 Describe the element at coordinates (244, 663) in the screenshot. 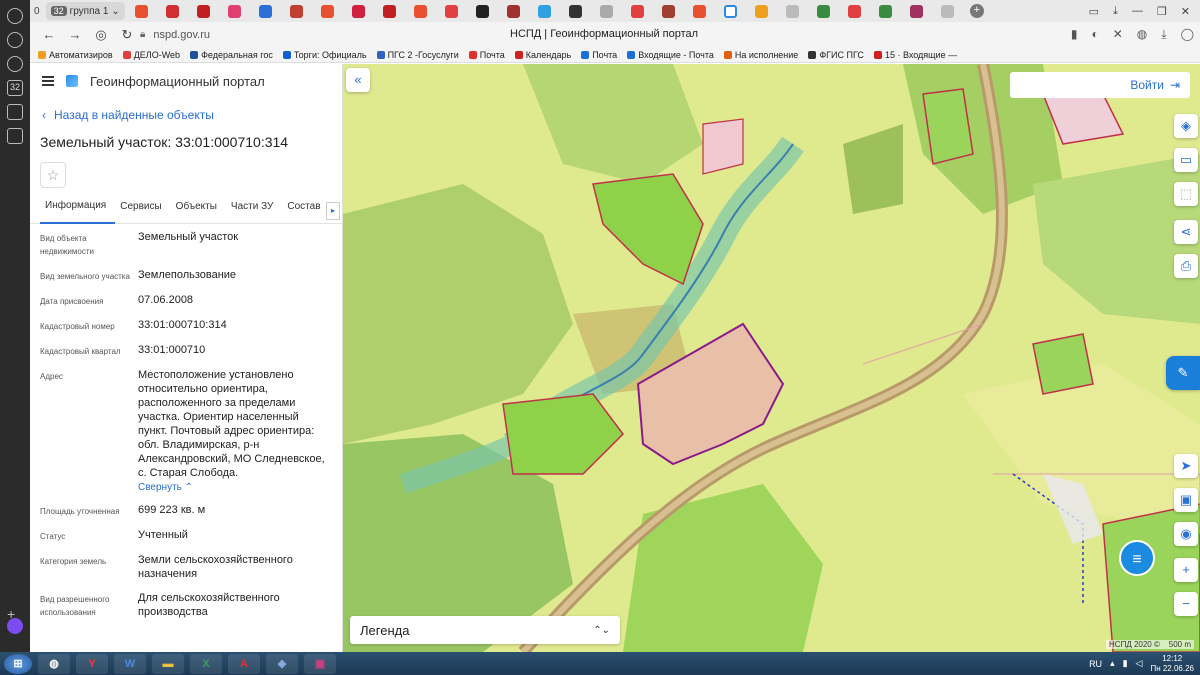

I see `pdf-reader-icon: A` at that location.